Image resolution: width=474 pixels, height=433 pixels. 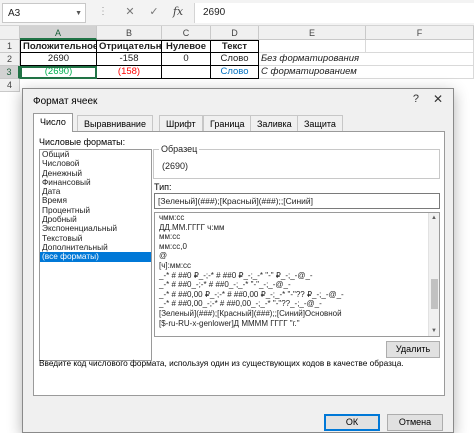 What do you see at coordinates (420, 33) in the screenshot?
I see `column-header-f: F` at bounding box center [420, 33].